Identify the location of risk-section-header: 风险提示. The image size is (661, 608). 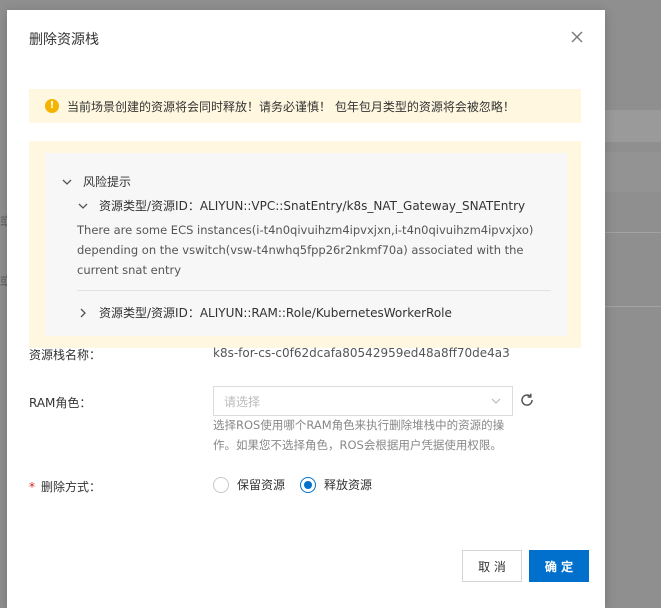
(96, 181).